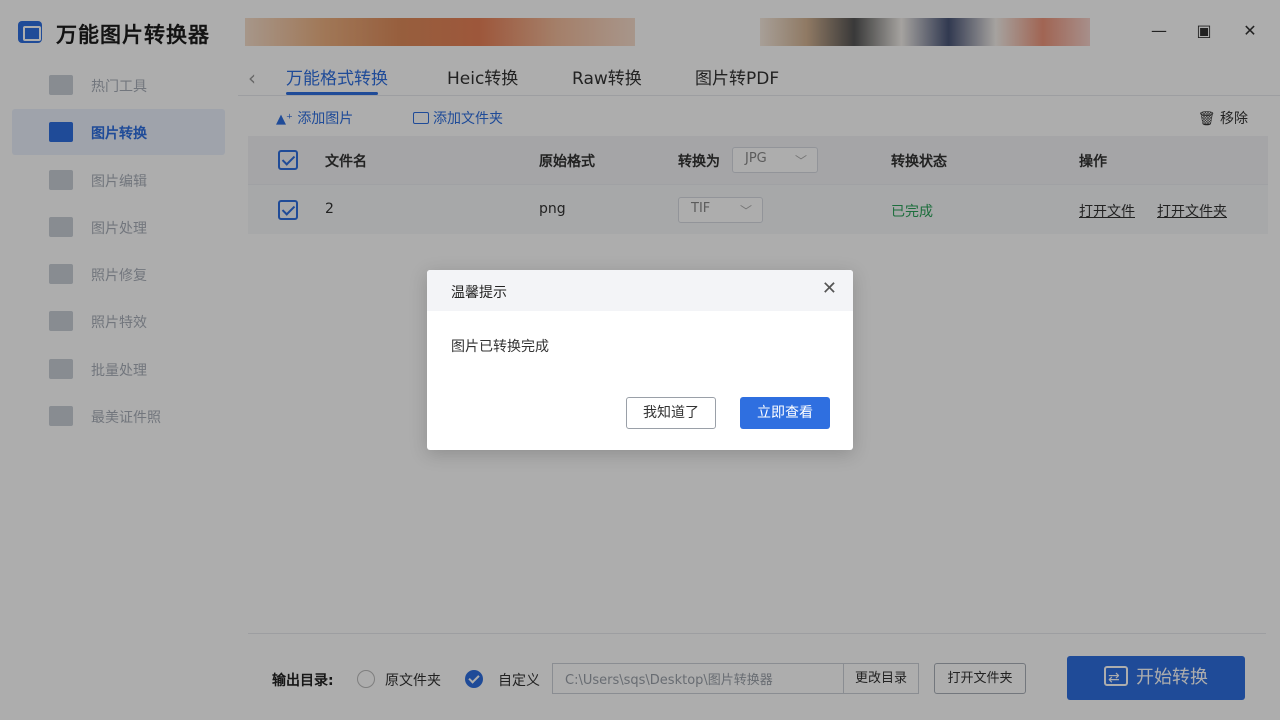 The width and height of the screenshot is (1280, 720). Describe the element at coordinates (785, 413) in the screenshot. I see `view-now-button: 立即查看` at that location.